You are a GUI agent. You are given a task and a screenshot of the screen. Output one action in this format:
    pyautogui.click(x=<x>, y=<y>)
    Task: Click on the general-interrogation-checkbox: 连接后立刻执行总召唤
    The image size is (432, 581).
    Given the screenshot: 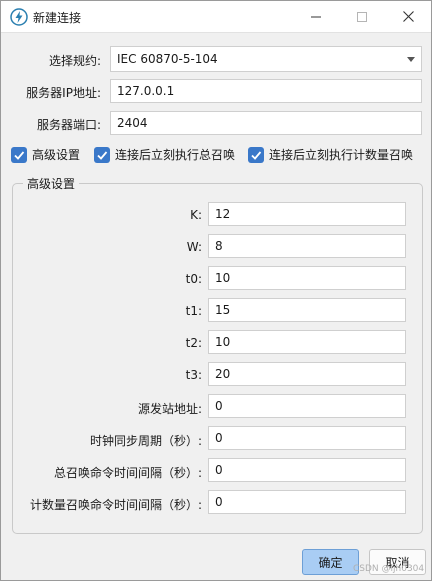 What is the action you would take?
    pyautogui.click(x=164, y=154)
    